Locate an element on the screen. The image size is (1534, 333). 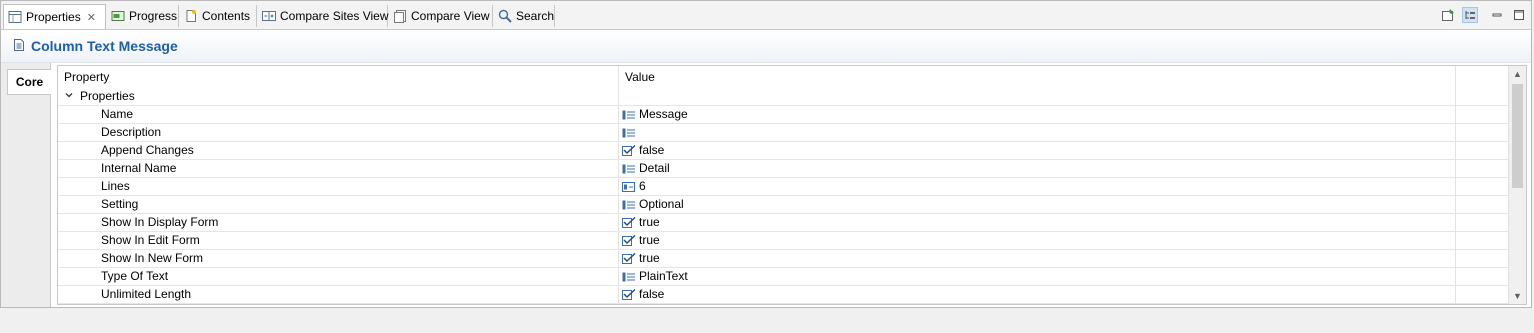
property-name: Description is located at coordinates (338, 132).